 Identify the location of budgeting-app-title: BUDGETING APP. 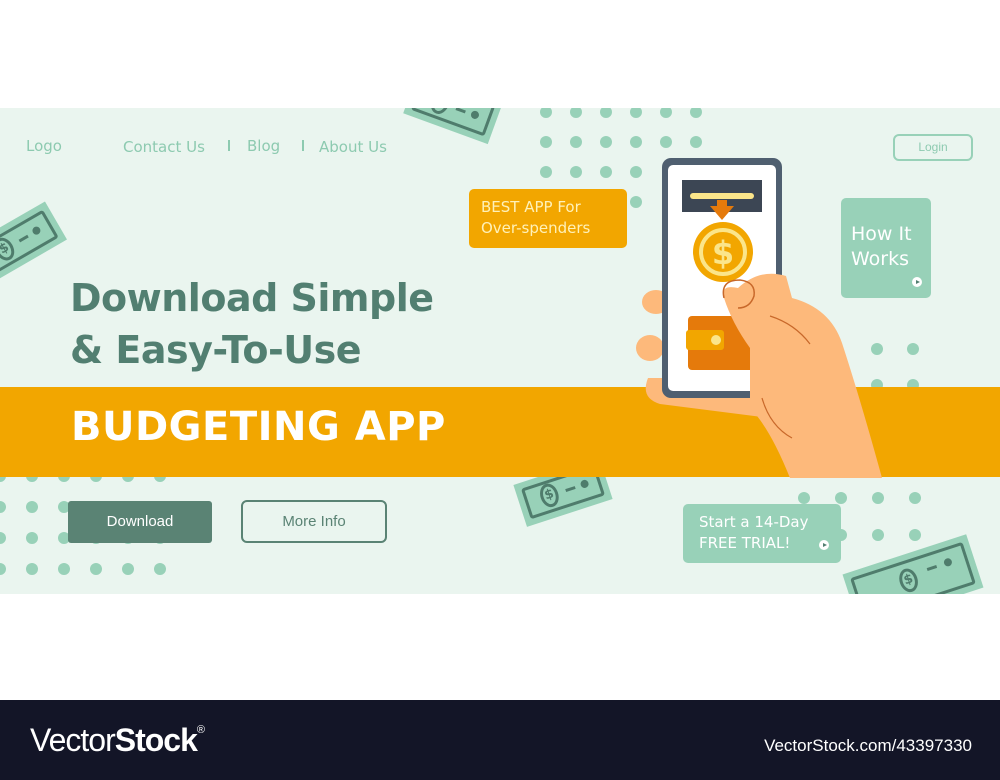
(258, 427).